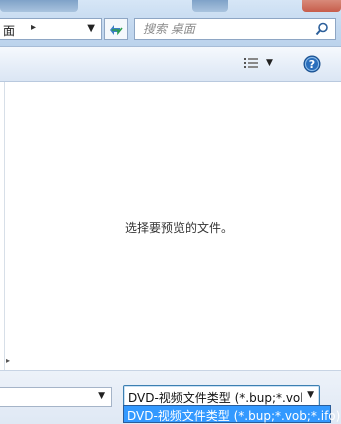  Describe the element at coordinates (223, 29) in the screenshot. I see `search-input` at that location.